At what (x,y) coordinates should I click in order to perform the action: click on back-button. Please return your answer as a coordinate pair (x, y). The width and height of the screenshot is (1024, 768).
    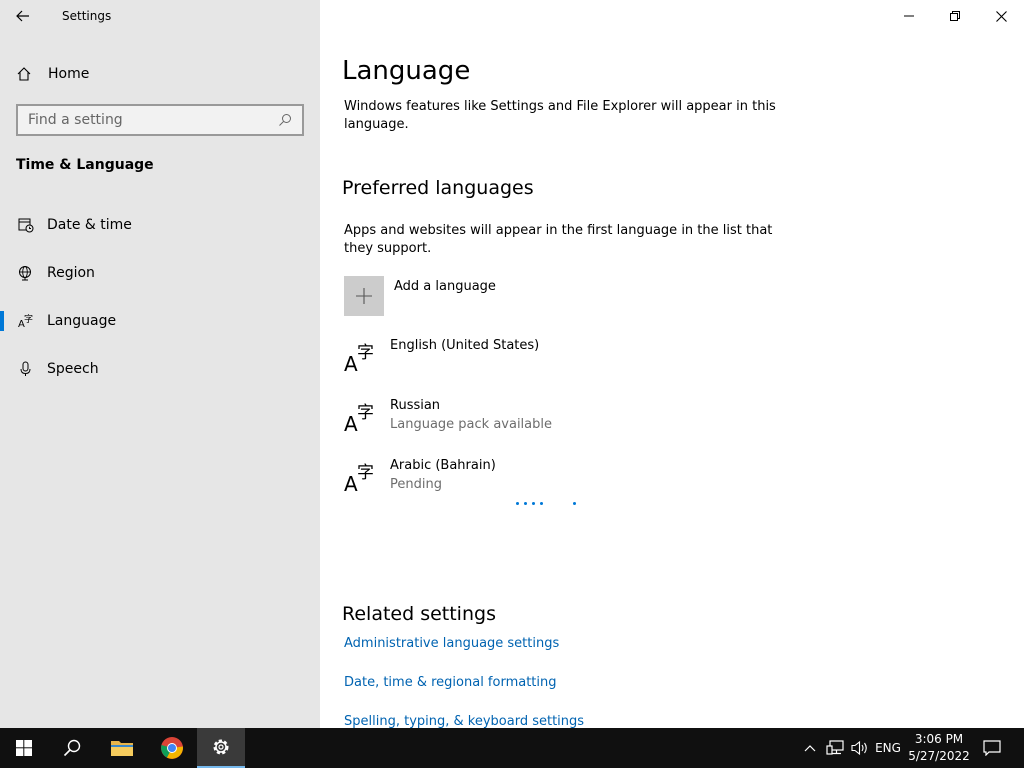
    Looking at the image, I should click on (23, 16).